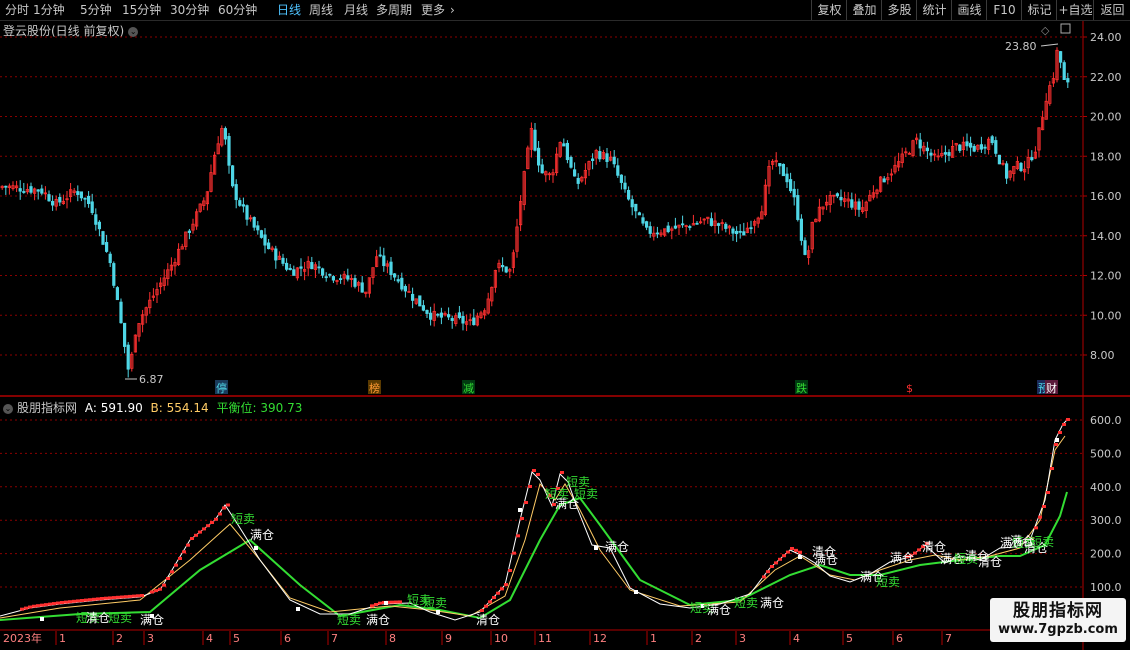 This screenshot has height=650, width=1130. I want to click on price-tick-label: 22.00, so click(1106, 77).